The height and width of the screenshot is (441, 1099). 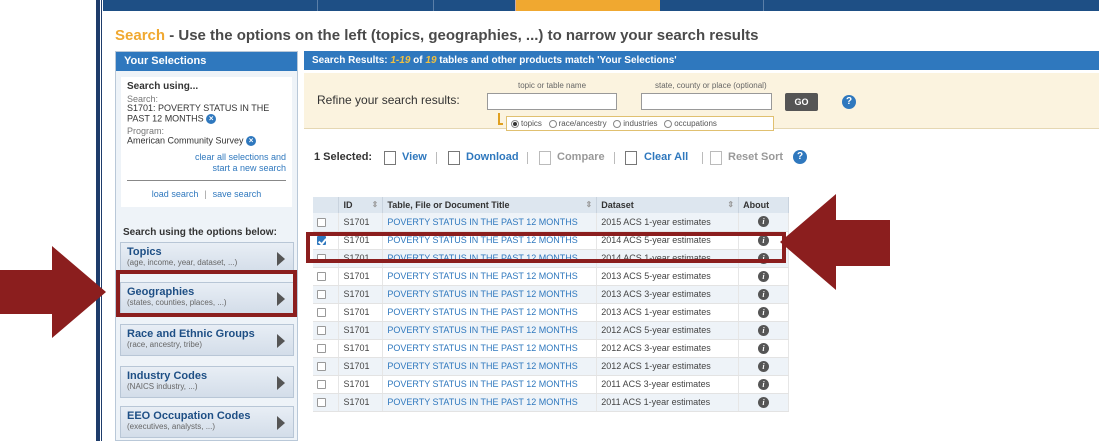 I want to click on program-value: American Community Survey ×, so click(x=206, y=141).